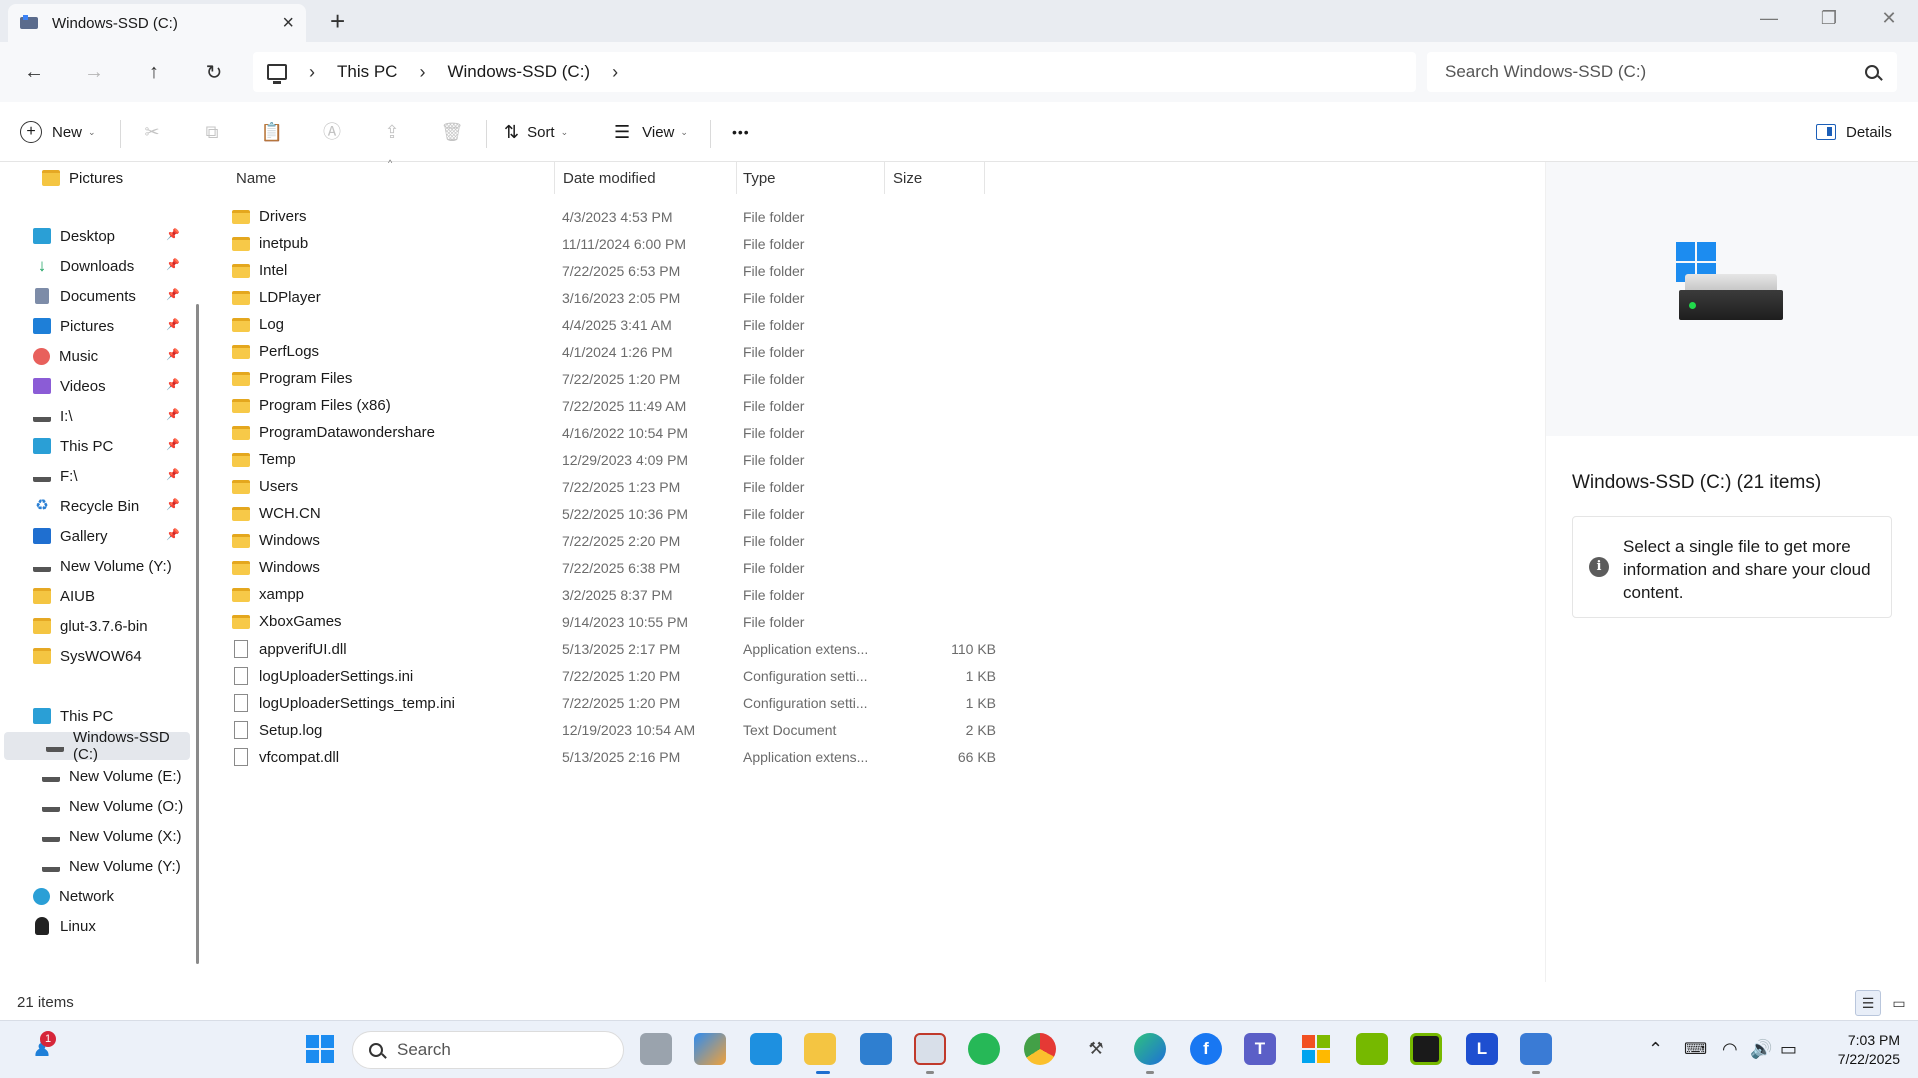 The height and width of the screenshot is (1078, 1918). Describe the element at coordinates (1889, 18) in the screenshot. I see `close-button: ✕` at that location.